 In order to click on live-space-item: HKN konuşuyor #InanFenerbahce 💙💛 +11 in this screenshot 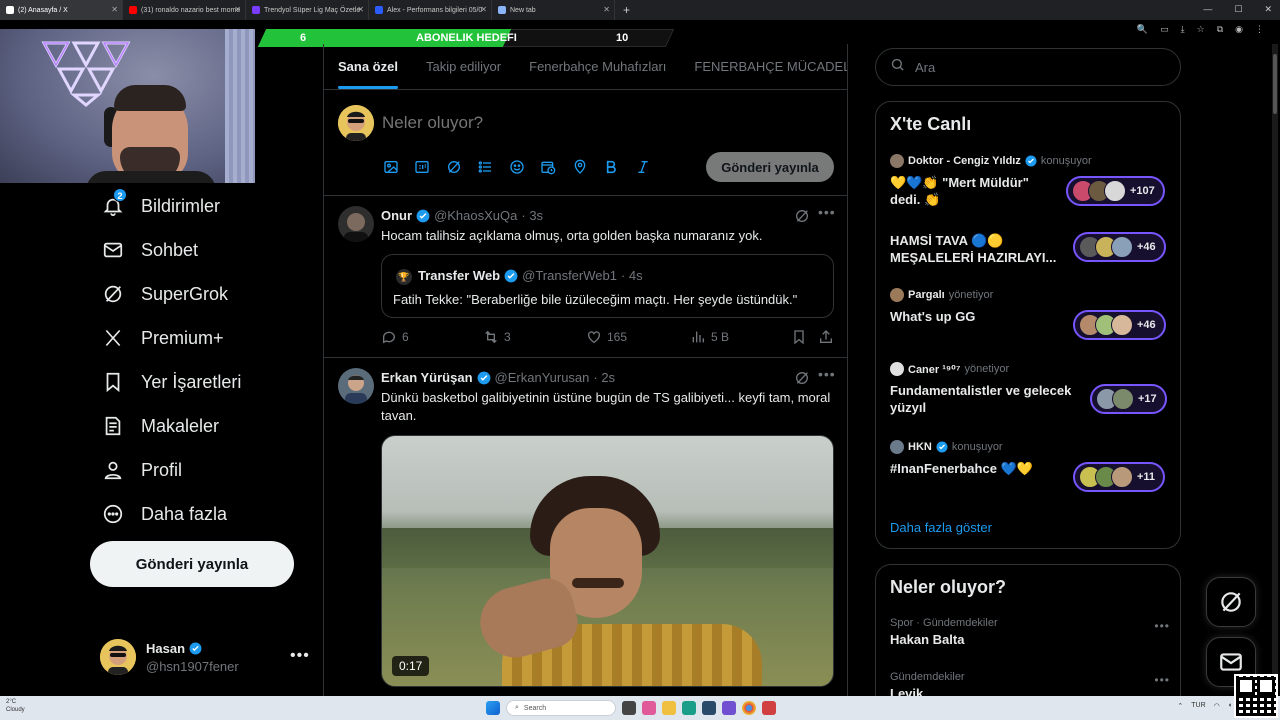, I will do `click(1030, 466)`.